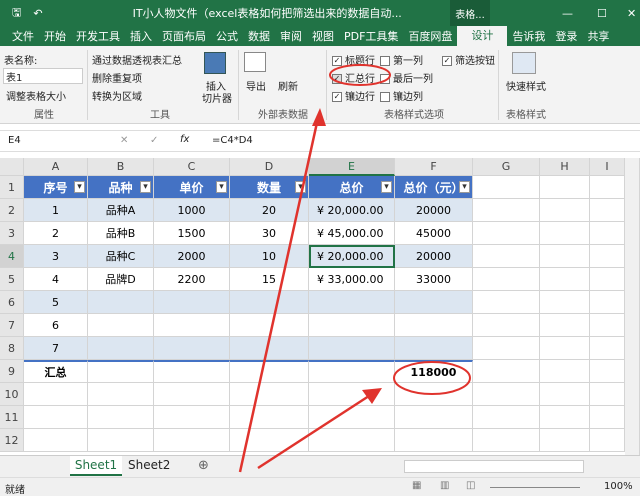 Image resolution: width=640 pixels, height=496 pixels. Describe the element at coordinates (315, 431) in the screenshot. I see `annotation-arrow-right` at that location.